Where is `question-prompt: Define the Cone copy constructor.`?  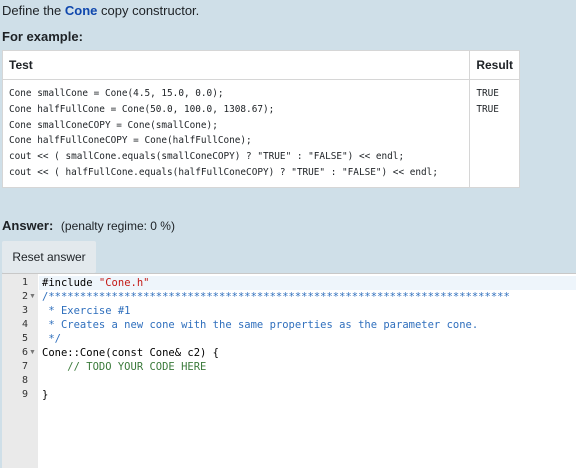
question-prompt: Define the Cone copy constructor. is located at coordinates (100, 10).